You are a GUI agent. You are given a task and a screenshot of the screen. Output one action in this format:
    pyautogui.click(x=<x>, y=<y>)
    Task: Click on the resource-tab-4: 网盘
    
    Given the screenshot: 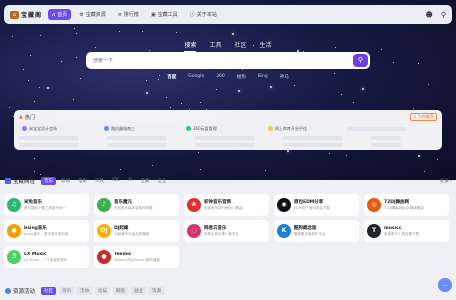 What is the action you would take?
    pyautogui.click(x=121, y=291)
    